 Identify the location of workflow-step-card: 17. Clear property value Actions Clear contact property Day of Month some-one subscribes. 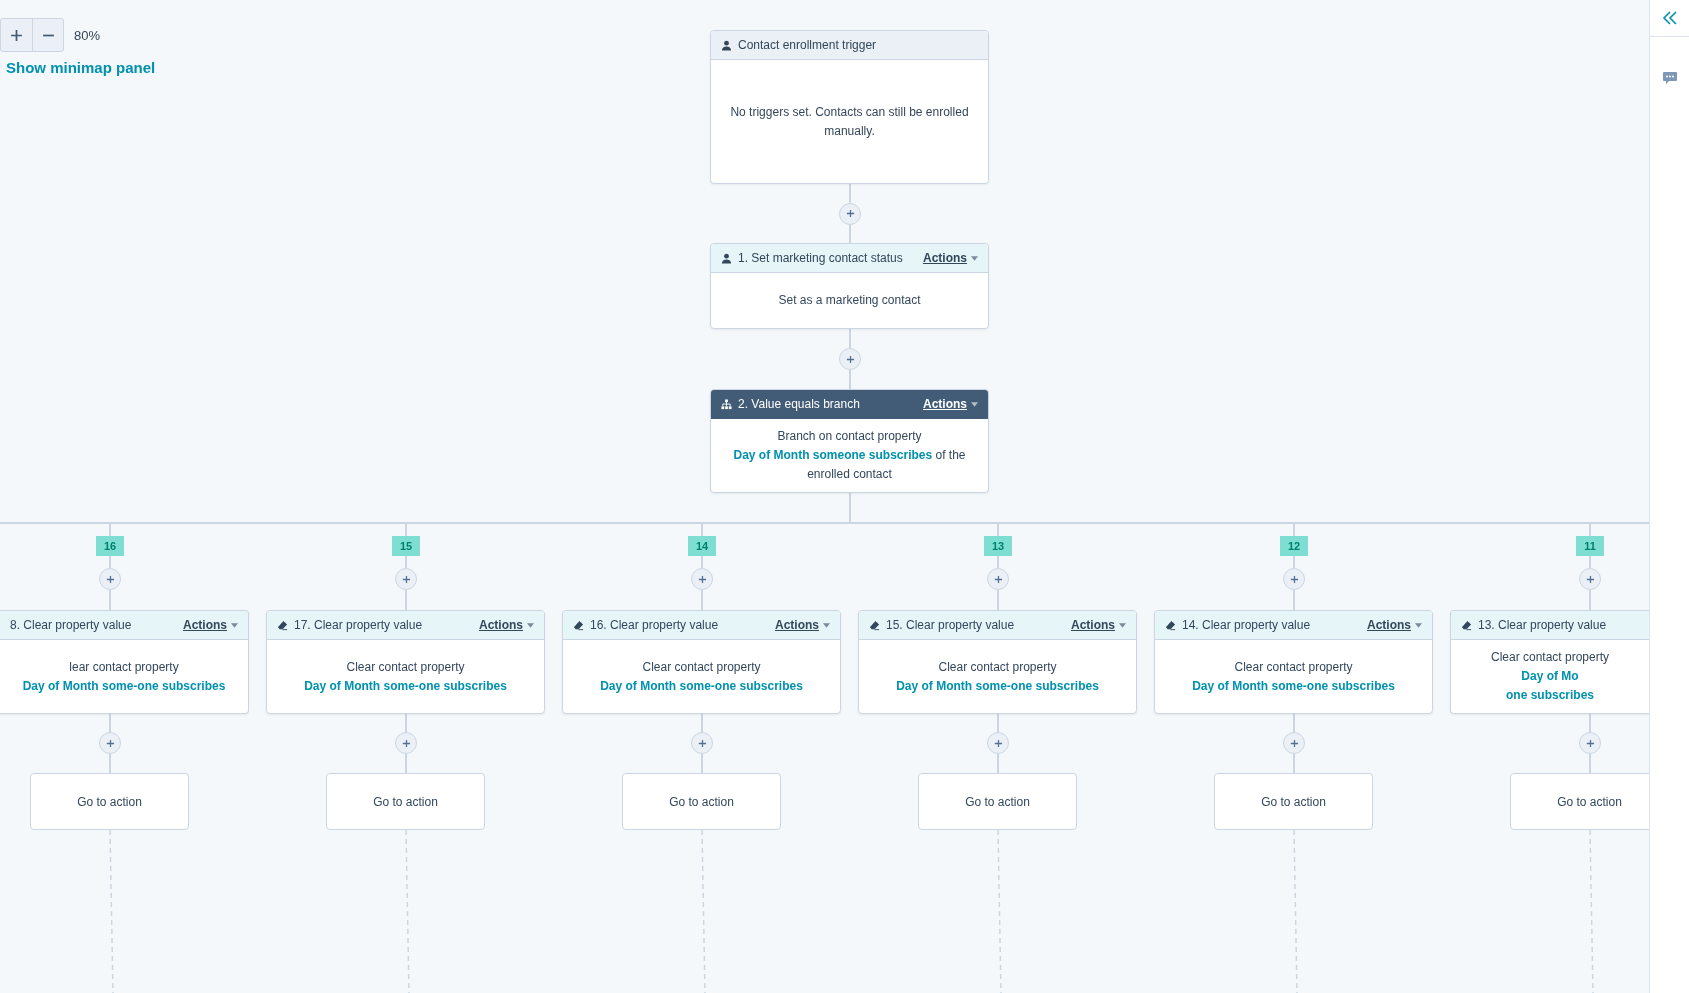
(405, 662).